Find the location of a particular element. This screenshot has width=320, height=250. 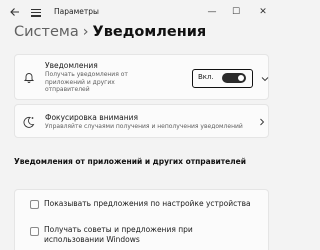

close-button: ✕ is located at coordinates (263, 12).